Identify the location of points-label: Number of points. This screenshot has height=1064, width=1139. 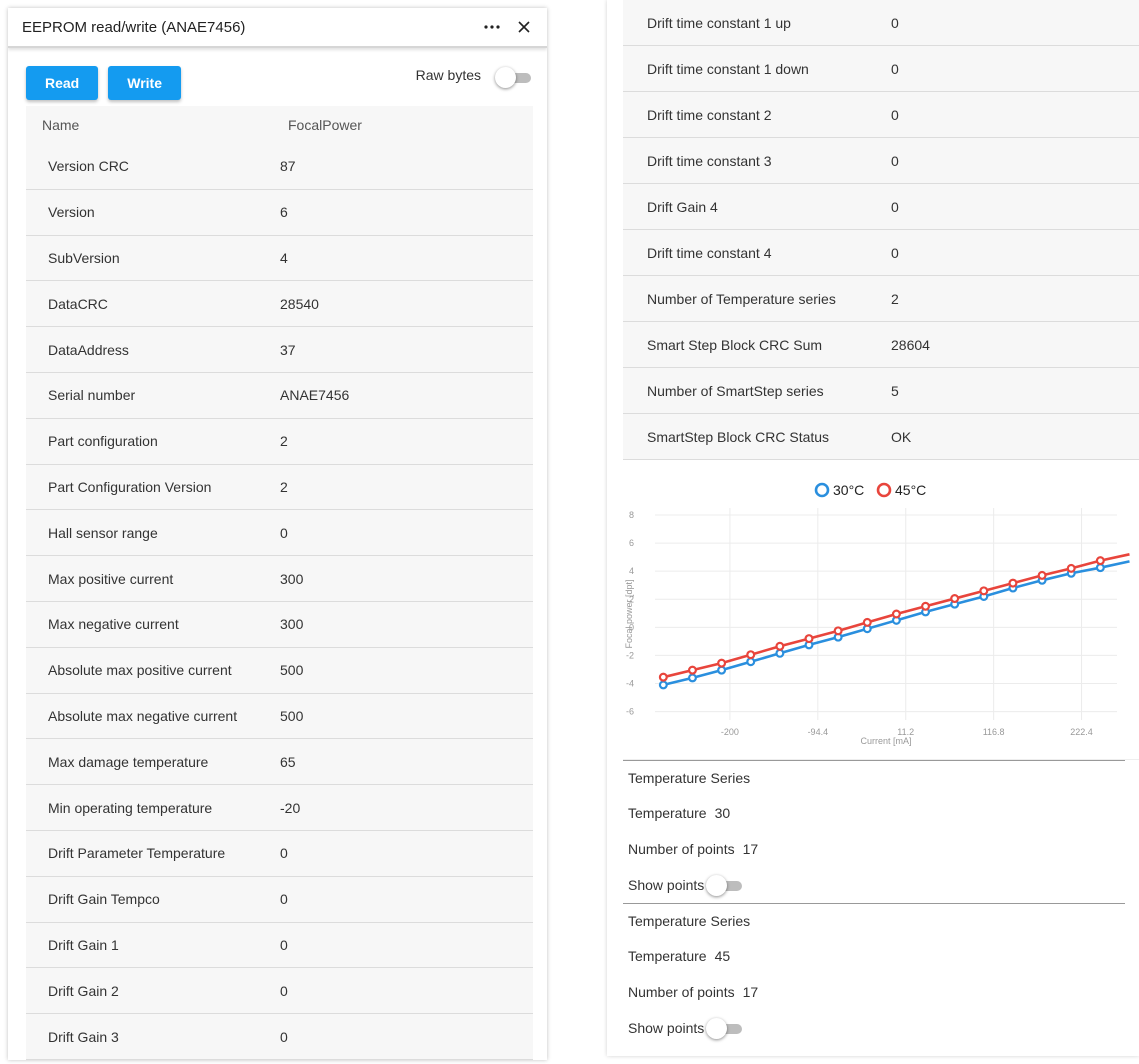
(681, 992).